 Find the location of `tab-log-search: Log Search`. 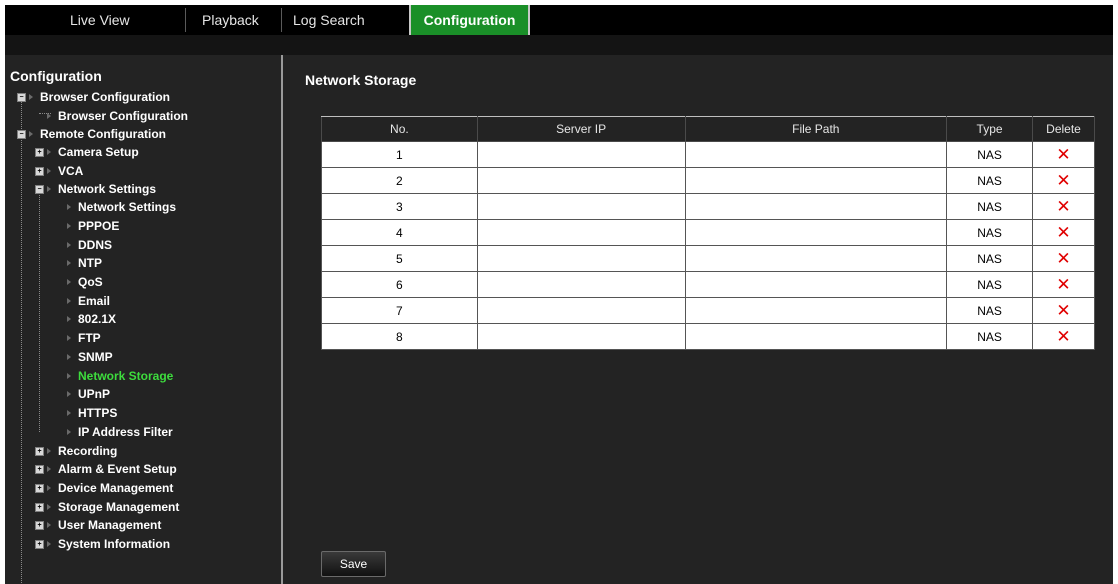

tab-log-search: Log Search is located at coordinates (329, 20).